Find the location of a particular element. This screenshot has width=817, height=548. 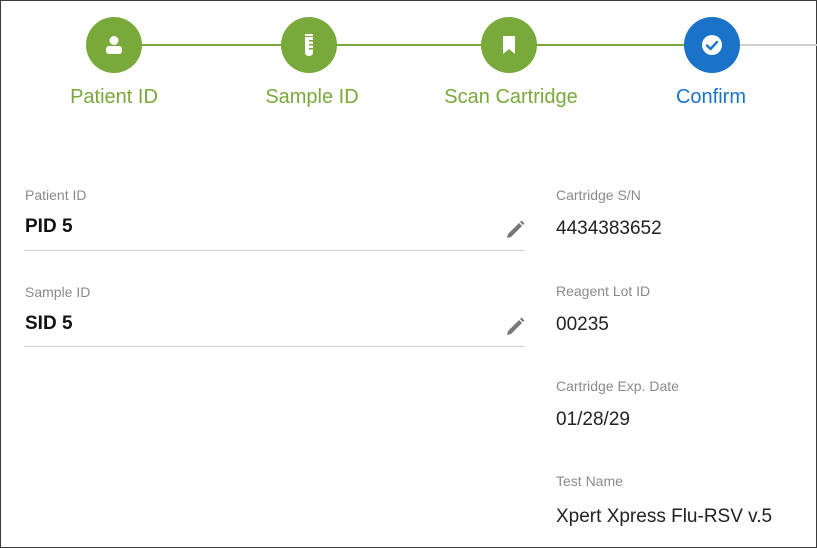

step-label-patient-id: Patient ID is located at coordinates (114, 97).